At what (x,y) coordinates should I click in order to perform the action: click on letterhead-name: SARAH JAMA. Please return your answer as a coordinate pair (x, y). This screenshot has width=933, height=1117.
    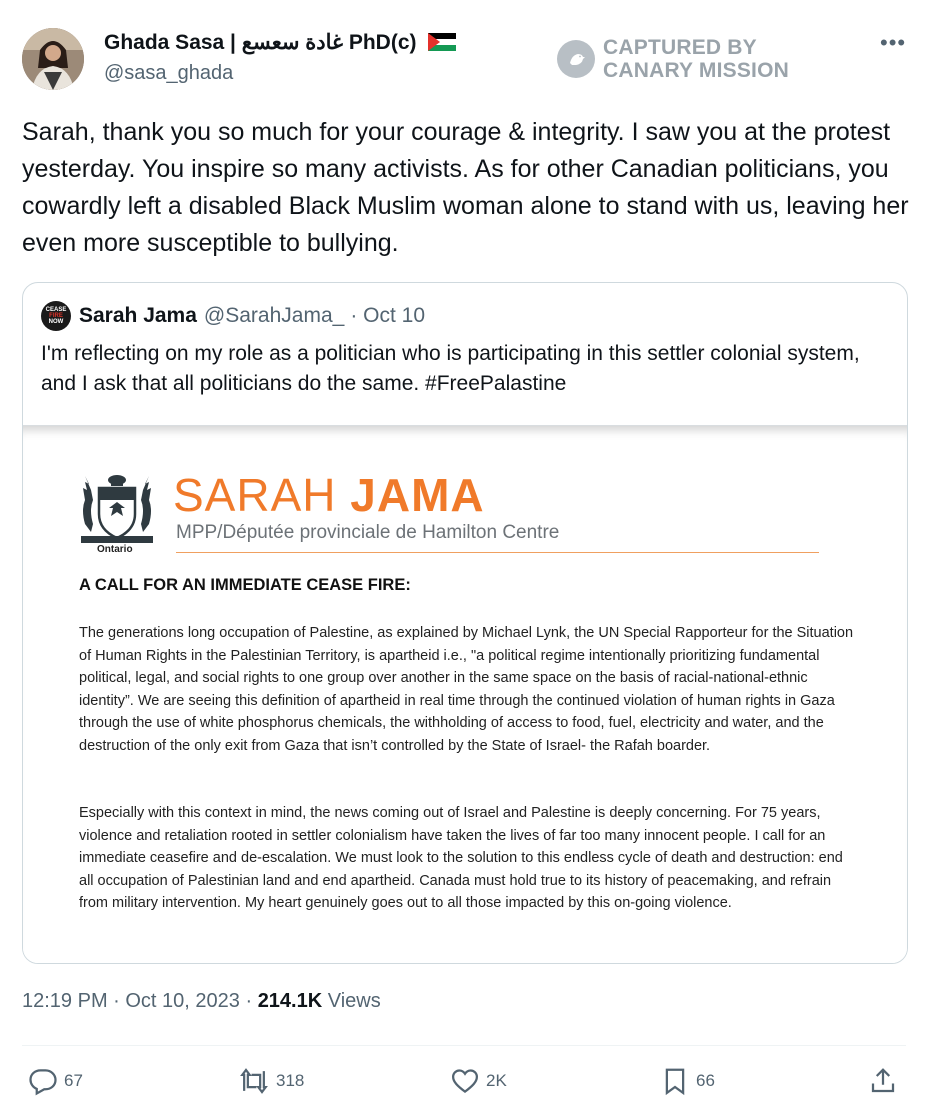
    Looking at the image, I should click on (329, 495).